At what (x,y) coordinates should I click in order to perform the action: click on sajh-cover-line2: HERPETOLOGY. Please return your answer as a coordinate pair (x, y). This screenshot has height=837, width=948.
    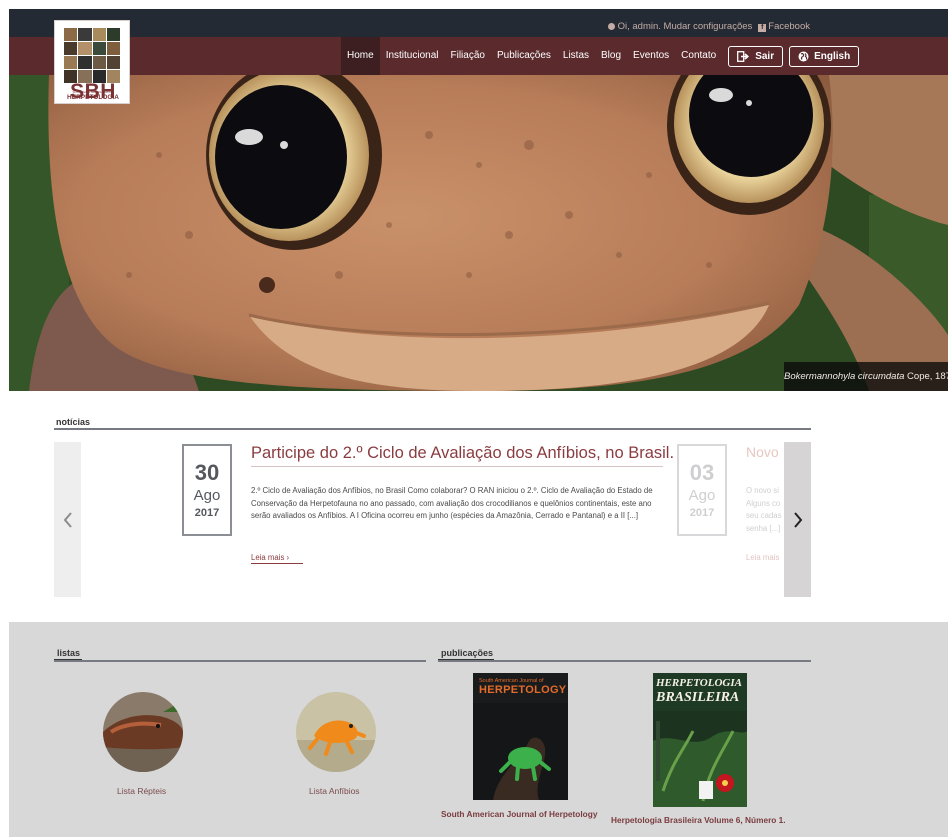
    Looking at the image, I should click on (523, 690).